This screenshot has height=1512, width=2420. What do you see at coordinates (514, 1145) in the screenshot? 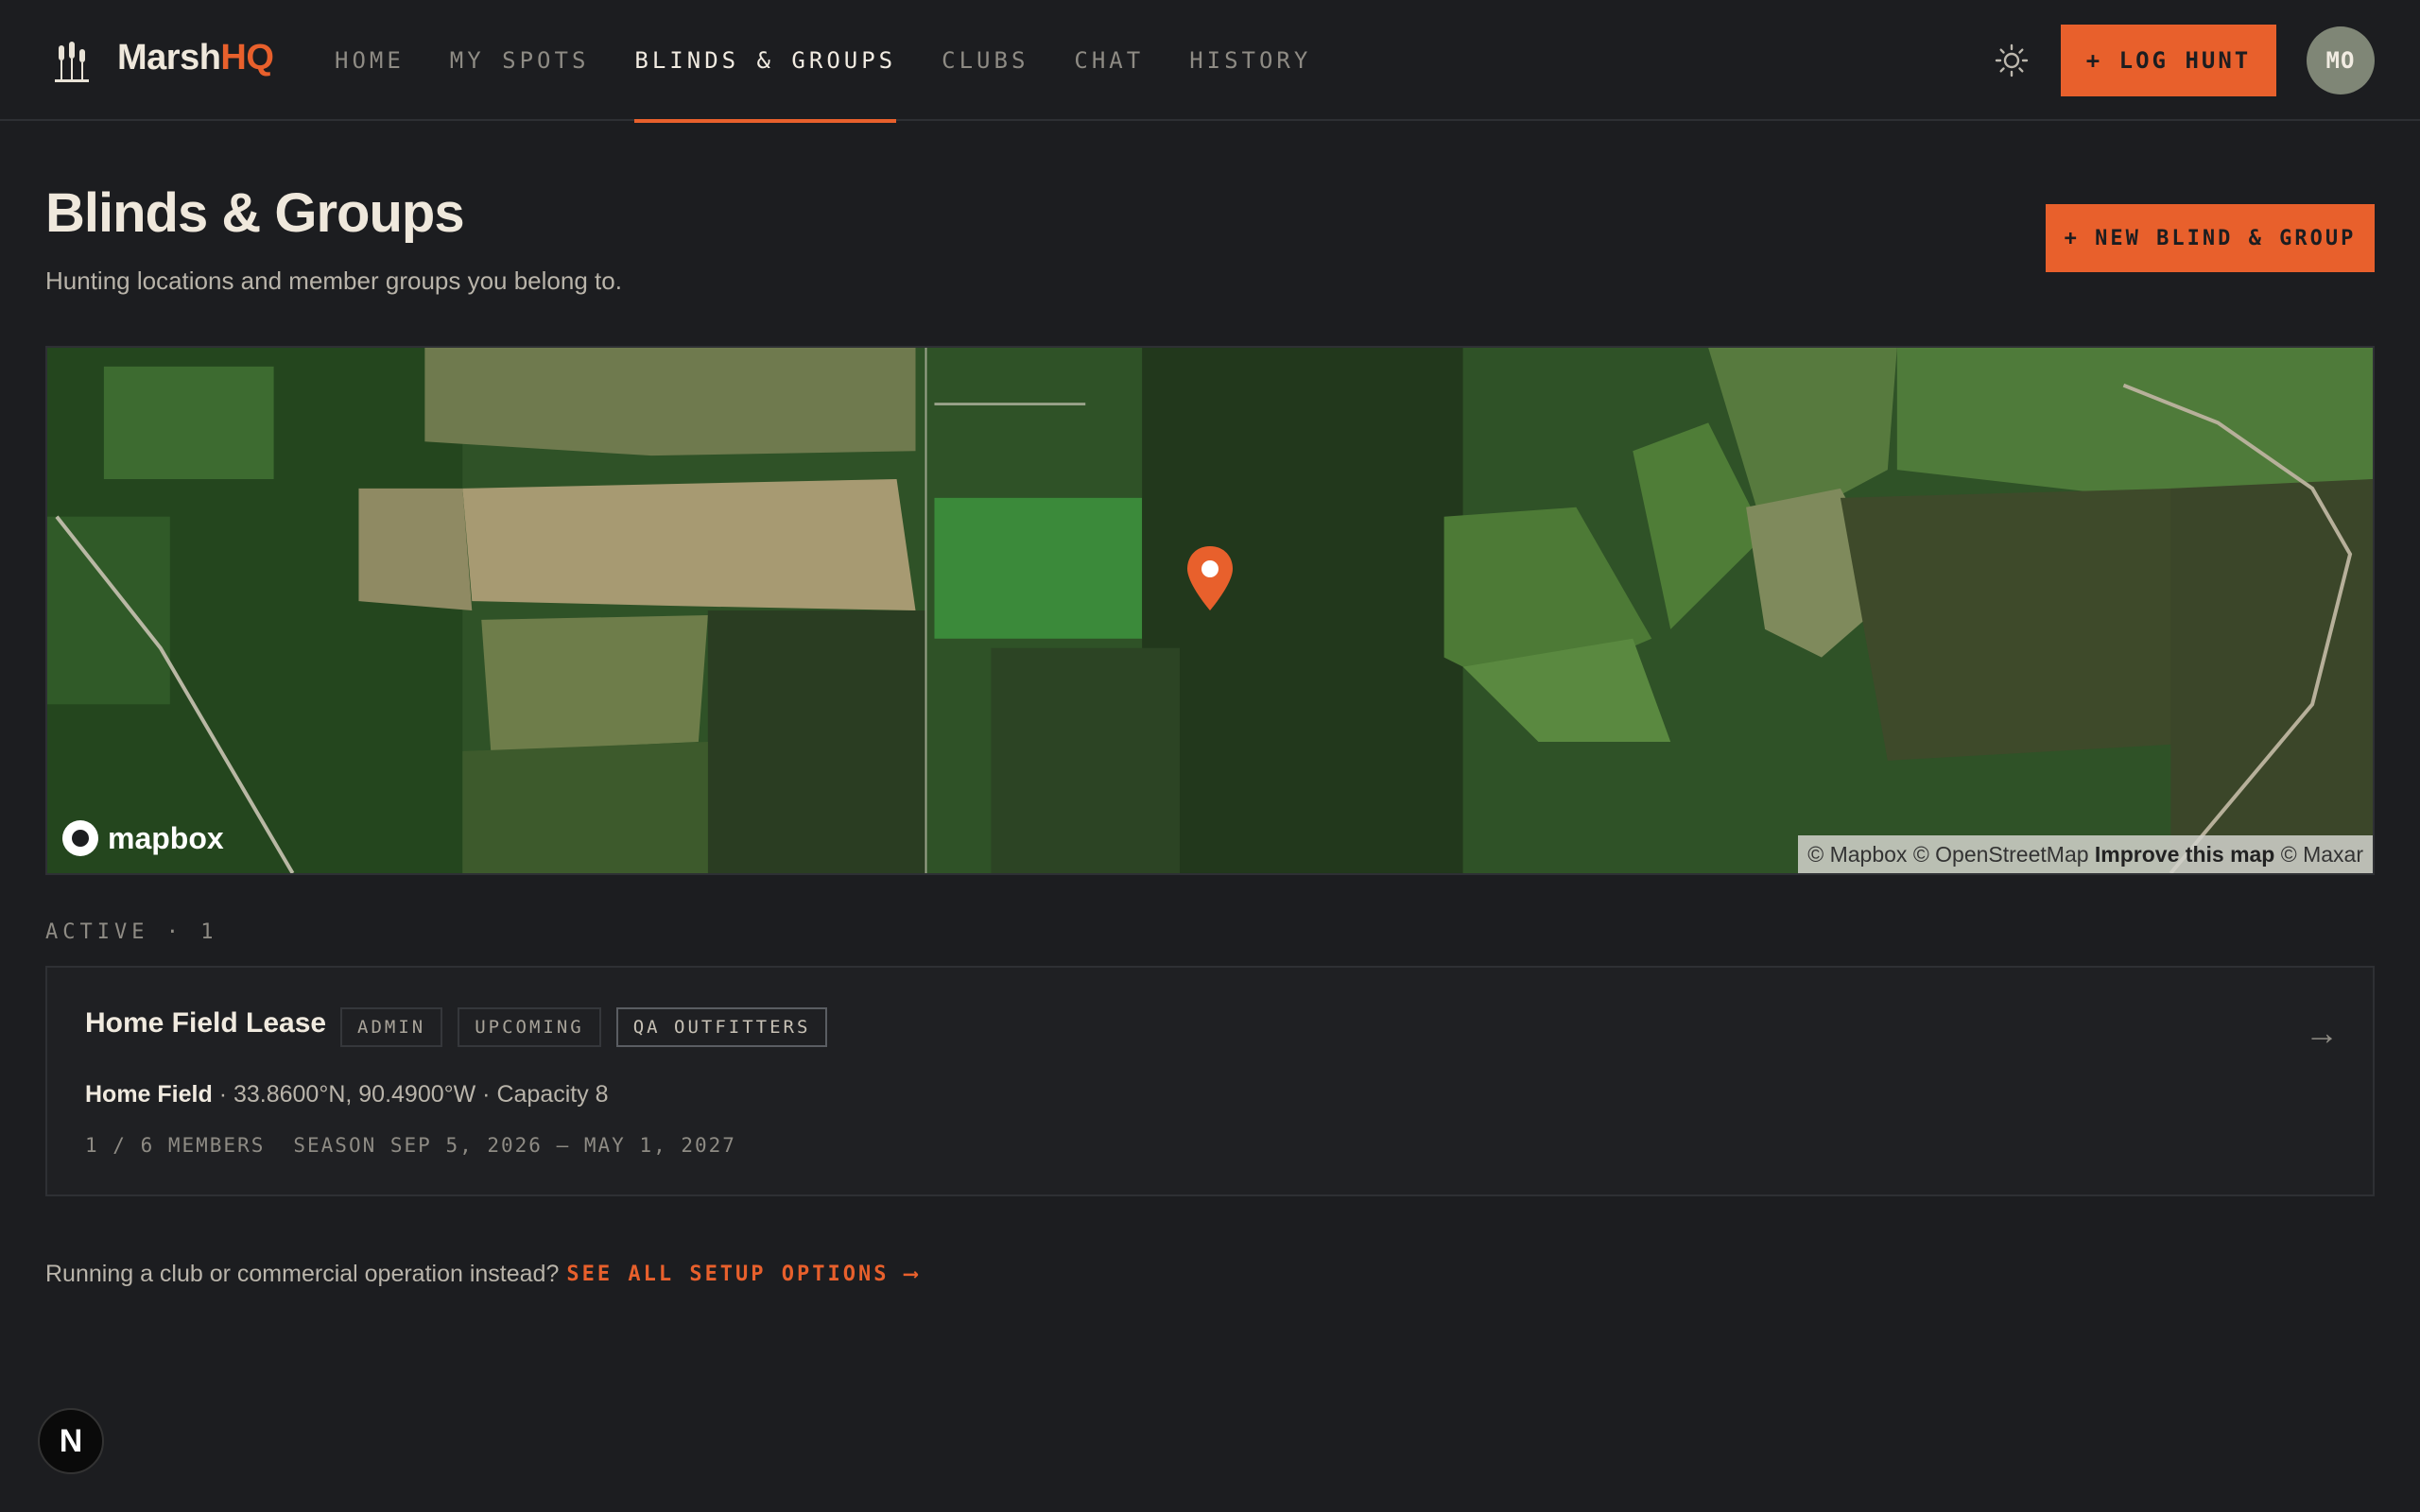
I see `season-dates: SEASON SEP 5, 2026 – MAY 1, 2027` at bounding box center [514, 1145].